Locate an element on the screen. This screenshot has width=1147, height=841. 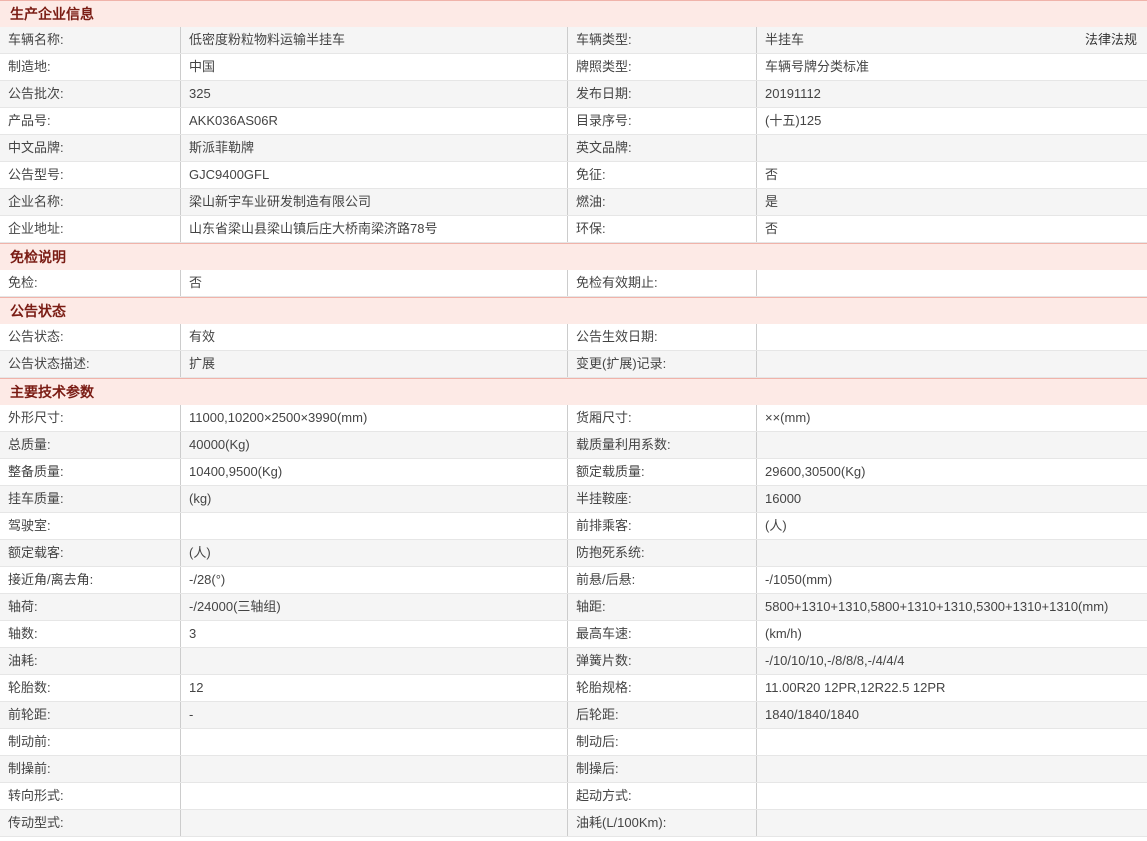
field-label: 变更(扩展)记录: is located at coordinates (662, 364).